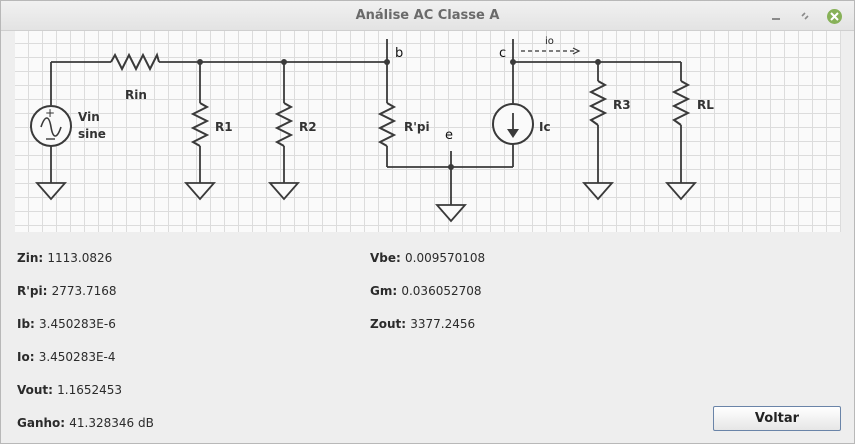 The height and width of the screenshot is (444, 855). I want to click on close-icon, so click(834, 16).